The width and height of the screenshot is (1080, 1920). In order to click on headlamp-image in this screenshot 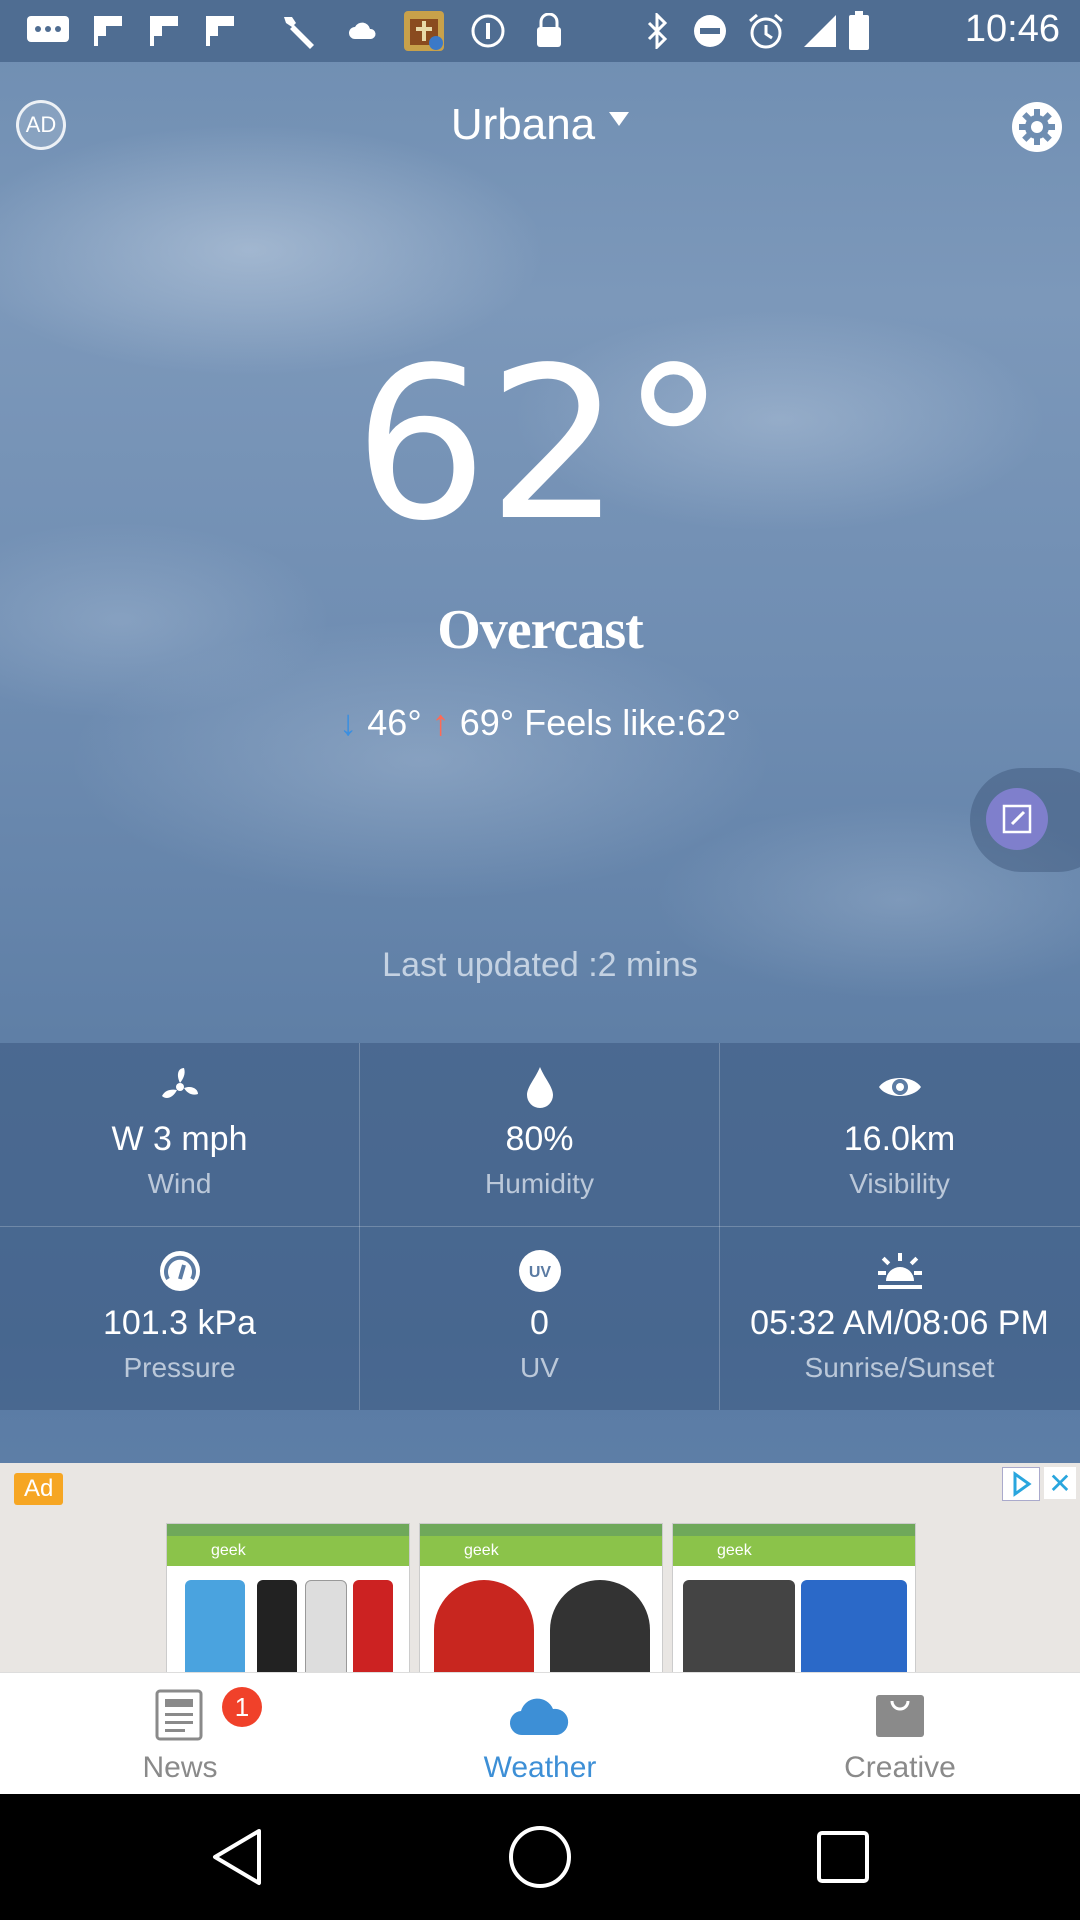, I will do `click(739, 1626)`.